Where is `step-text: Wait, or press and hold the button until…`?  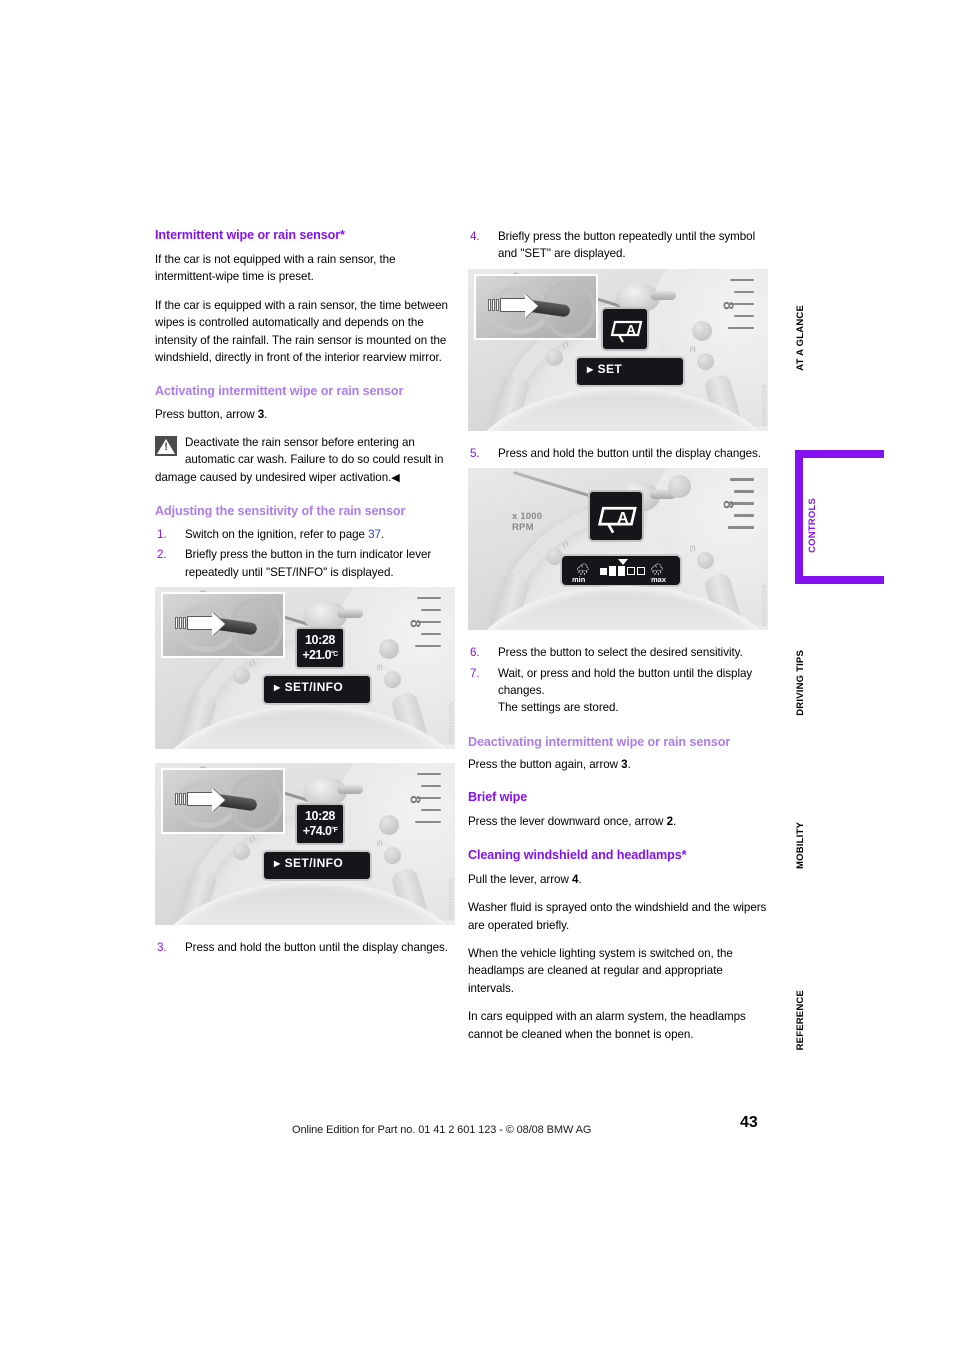
step-text: Wait, or press and hold the button until… is located at coordinates (625, 681).